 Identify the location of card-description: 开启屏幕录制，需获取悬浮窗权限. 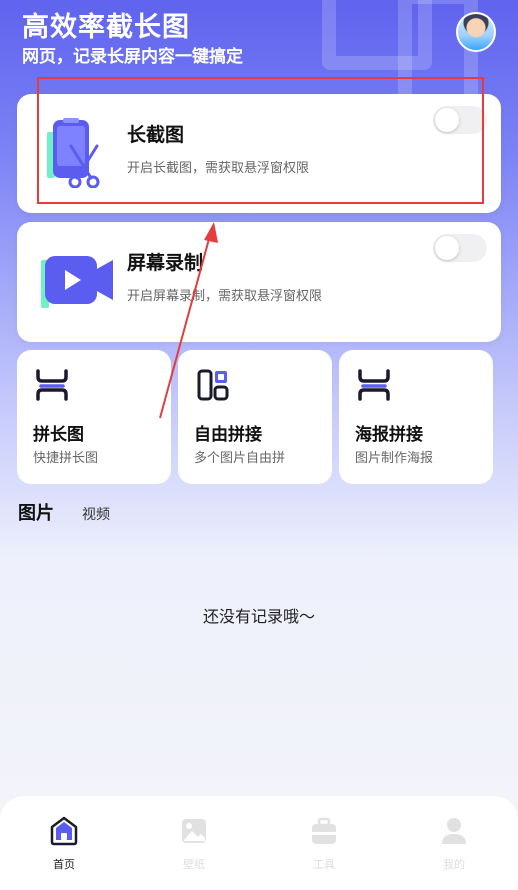
(225, 296).